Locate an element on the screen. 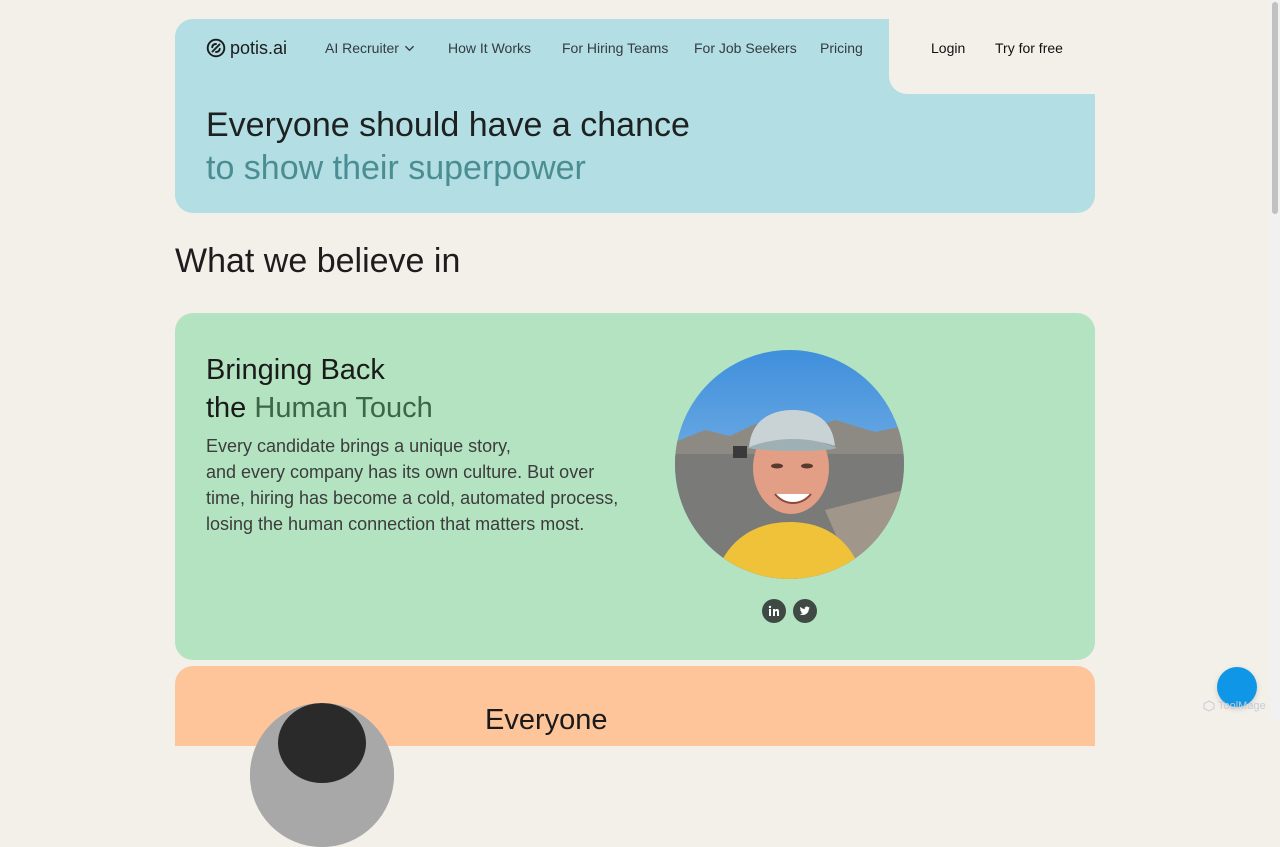 This screenshot has width=1280, height=847. card-title-accent: Human Touch is located at coordinates (343, 408).